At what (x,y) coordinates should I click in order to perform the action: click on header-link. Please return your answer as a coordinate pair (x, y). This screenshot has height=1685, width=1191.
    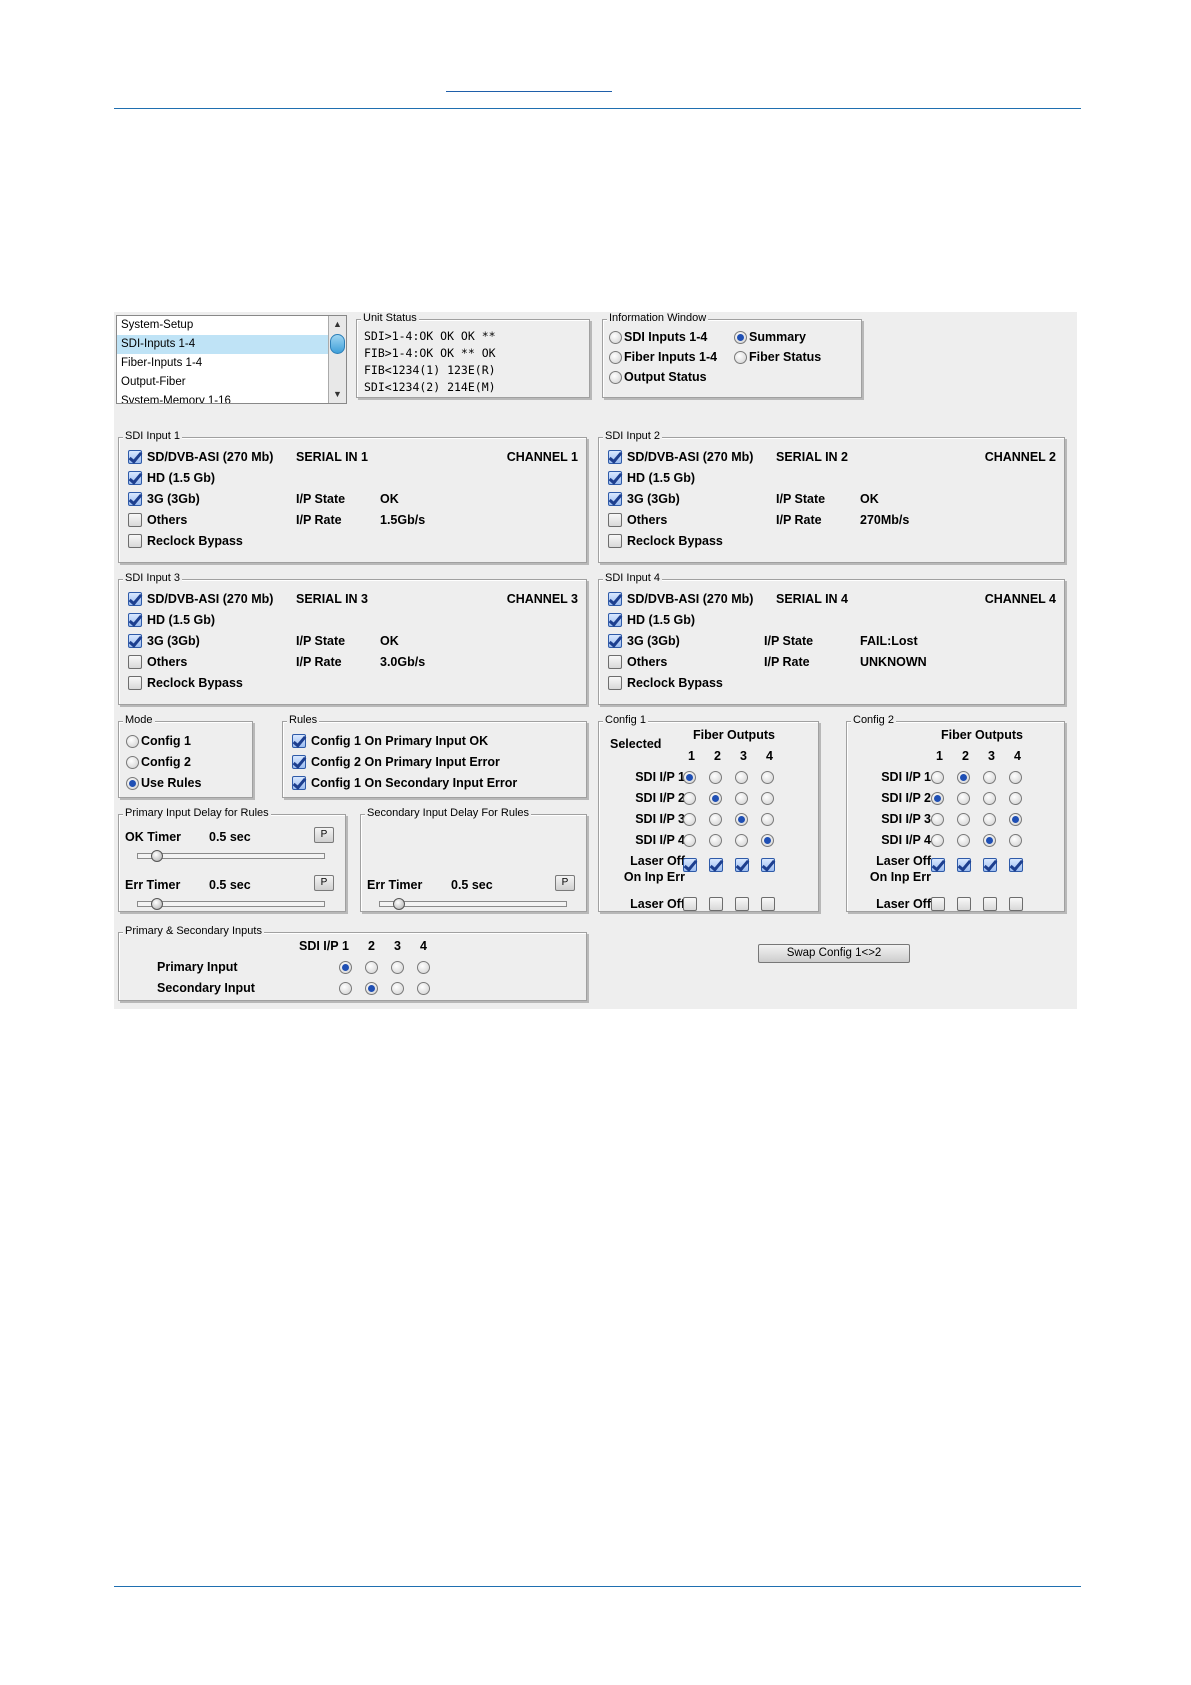
    Looking at the image, I should click on (529, 86).